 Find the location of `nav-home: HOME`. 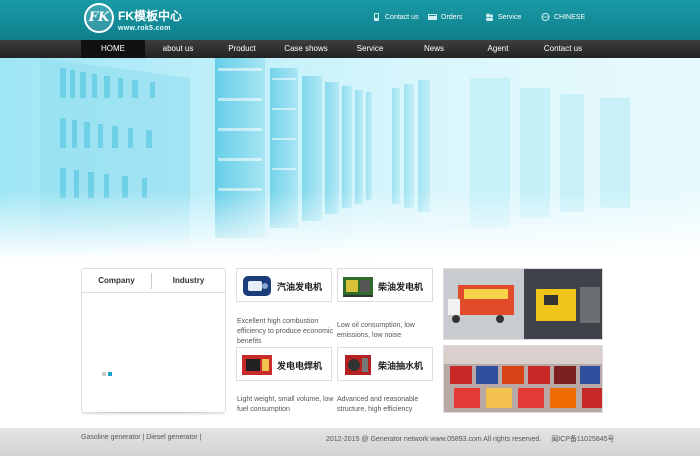

nav-home: HOME is located at coordinates (113, 49).